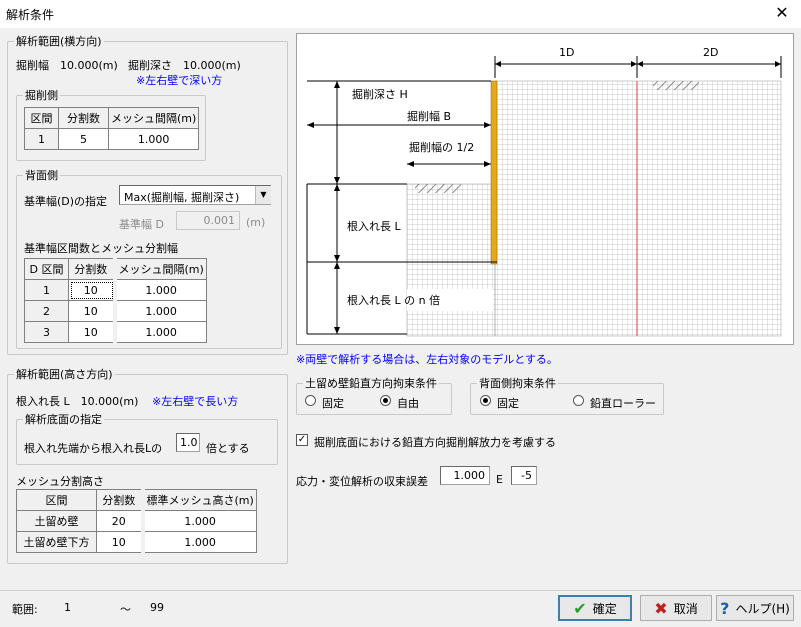  Describe the element at coordinates (302, 440) in the screenshot. I see `release-checkbox: ✓` at that location.